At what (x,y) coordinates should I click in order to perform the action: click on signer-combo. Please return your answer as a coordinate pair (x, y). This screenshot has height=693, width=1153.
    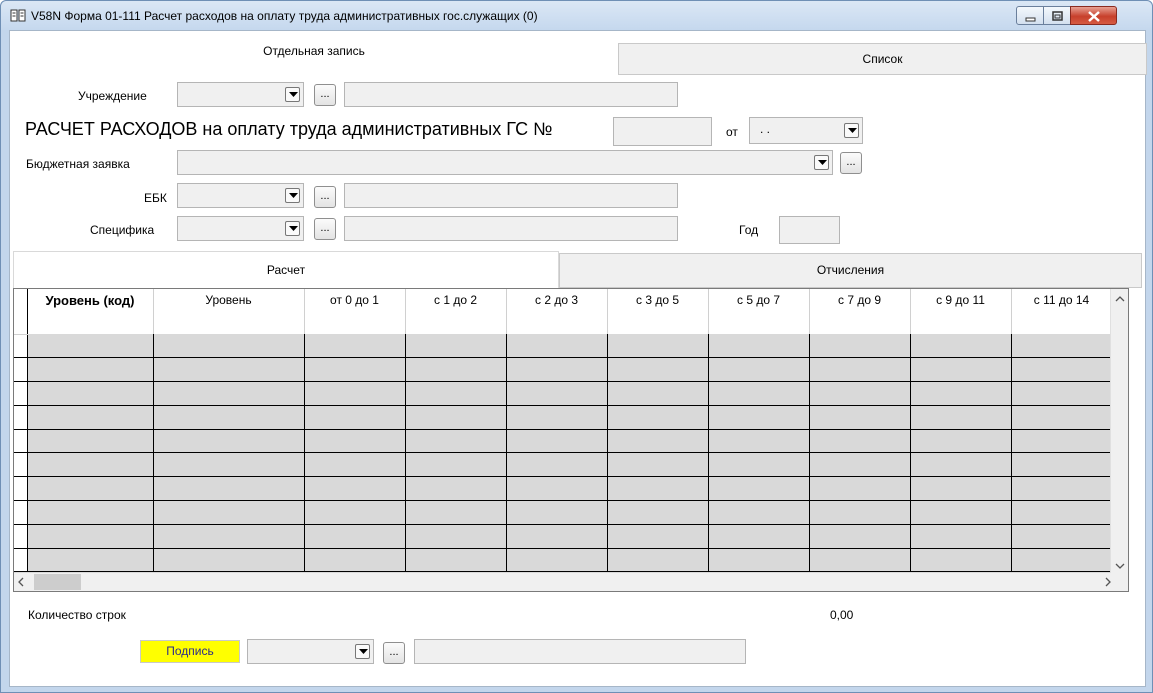
    Looking at the image, I should click on (310, 651).